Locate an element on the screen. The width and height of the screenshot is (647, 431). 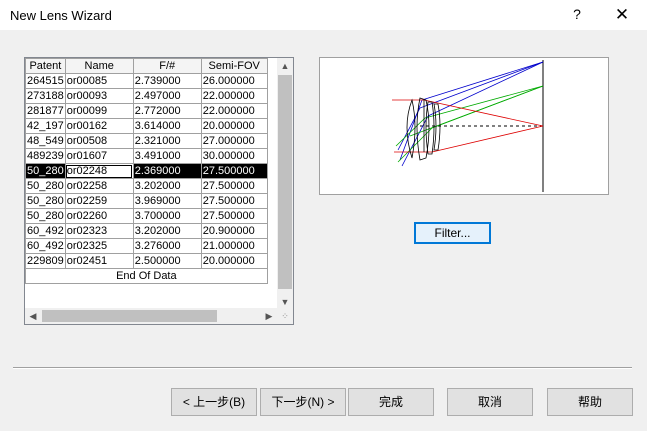
cell-fnumber: 3.276000 is located at coordinates (167, 246).